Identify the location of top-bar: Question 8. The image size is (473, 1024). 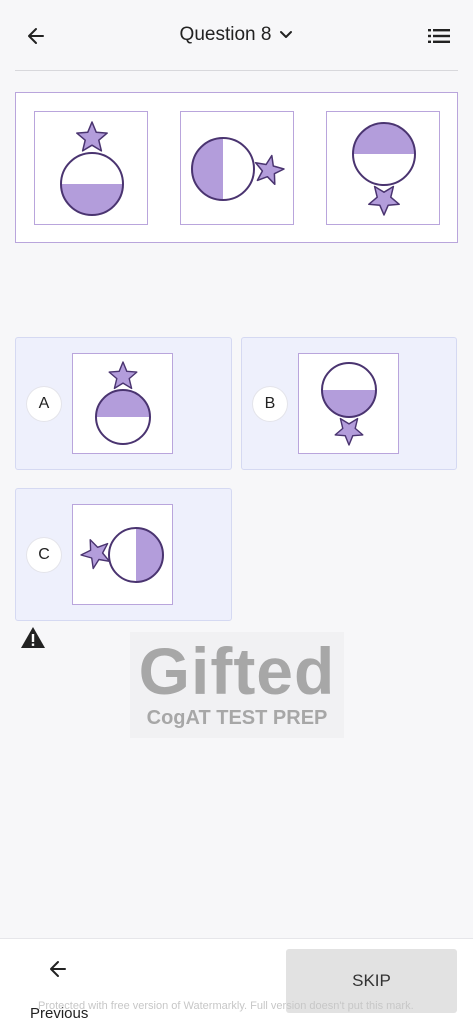
(236, 35).